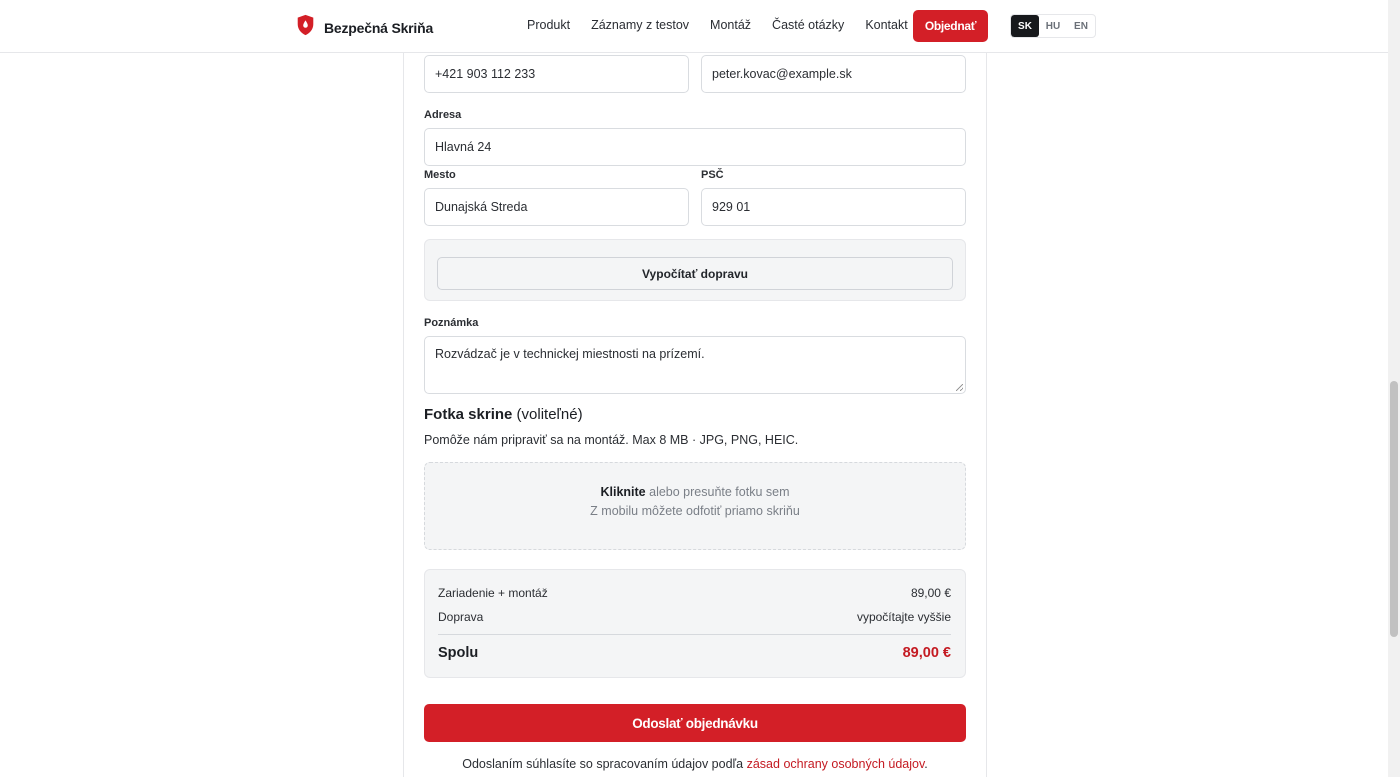  I want to click on address-label: Adresa, so click(443, 115).